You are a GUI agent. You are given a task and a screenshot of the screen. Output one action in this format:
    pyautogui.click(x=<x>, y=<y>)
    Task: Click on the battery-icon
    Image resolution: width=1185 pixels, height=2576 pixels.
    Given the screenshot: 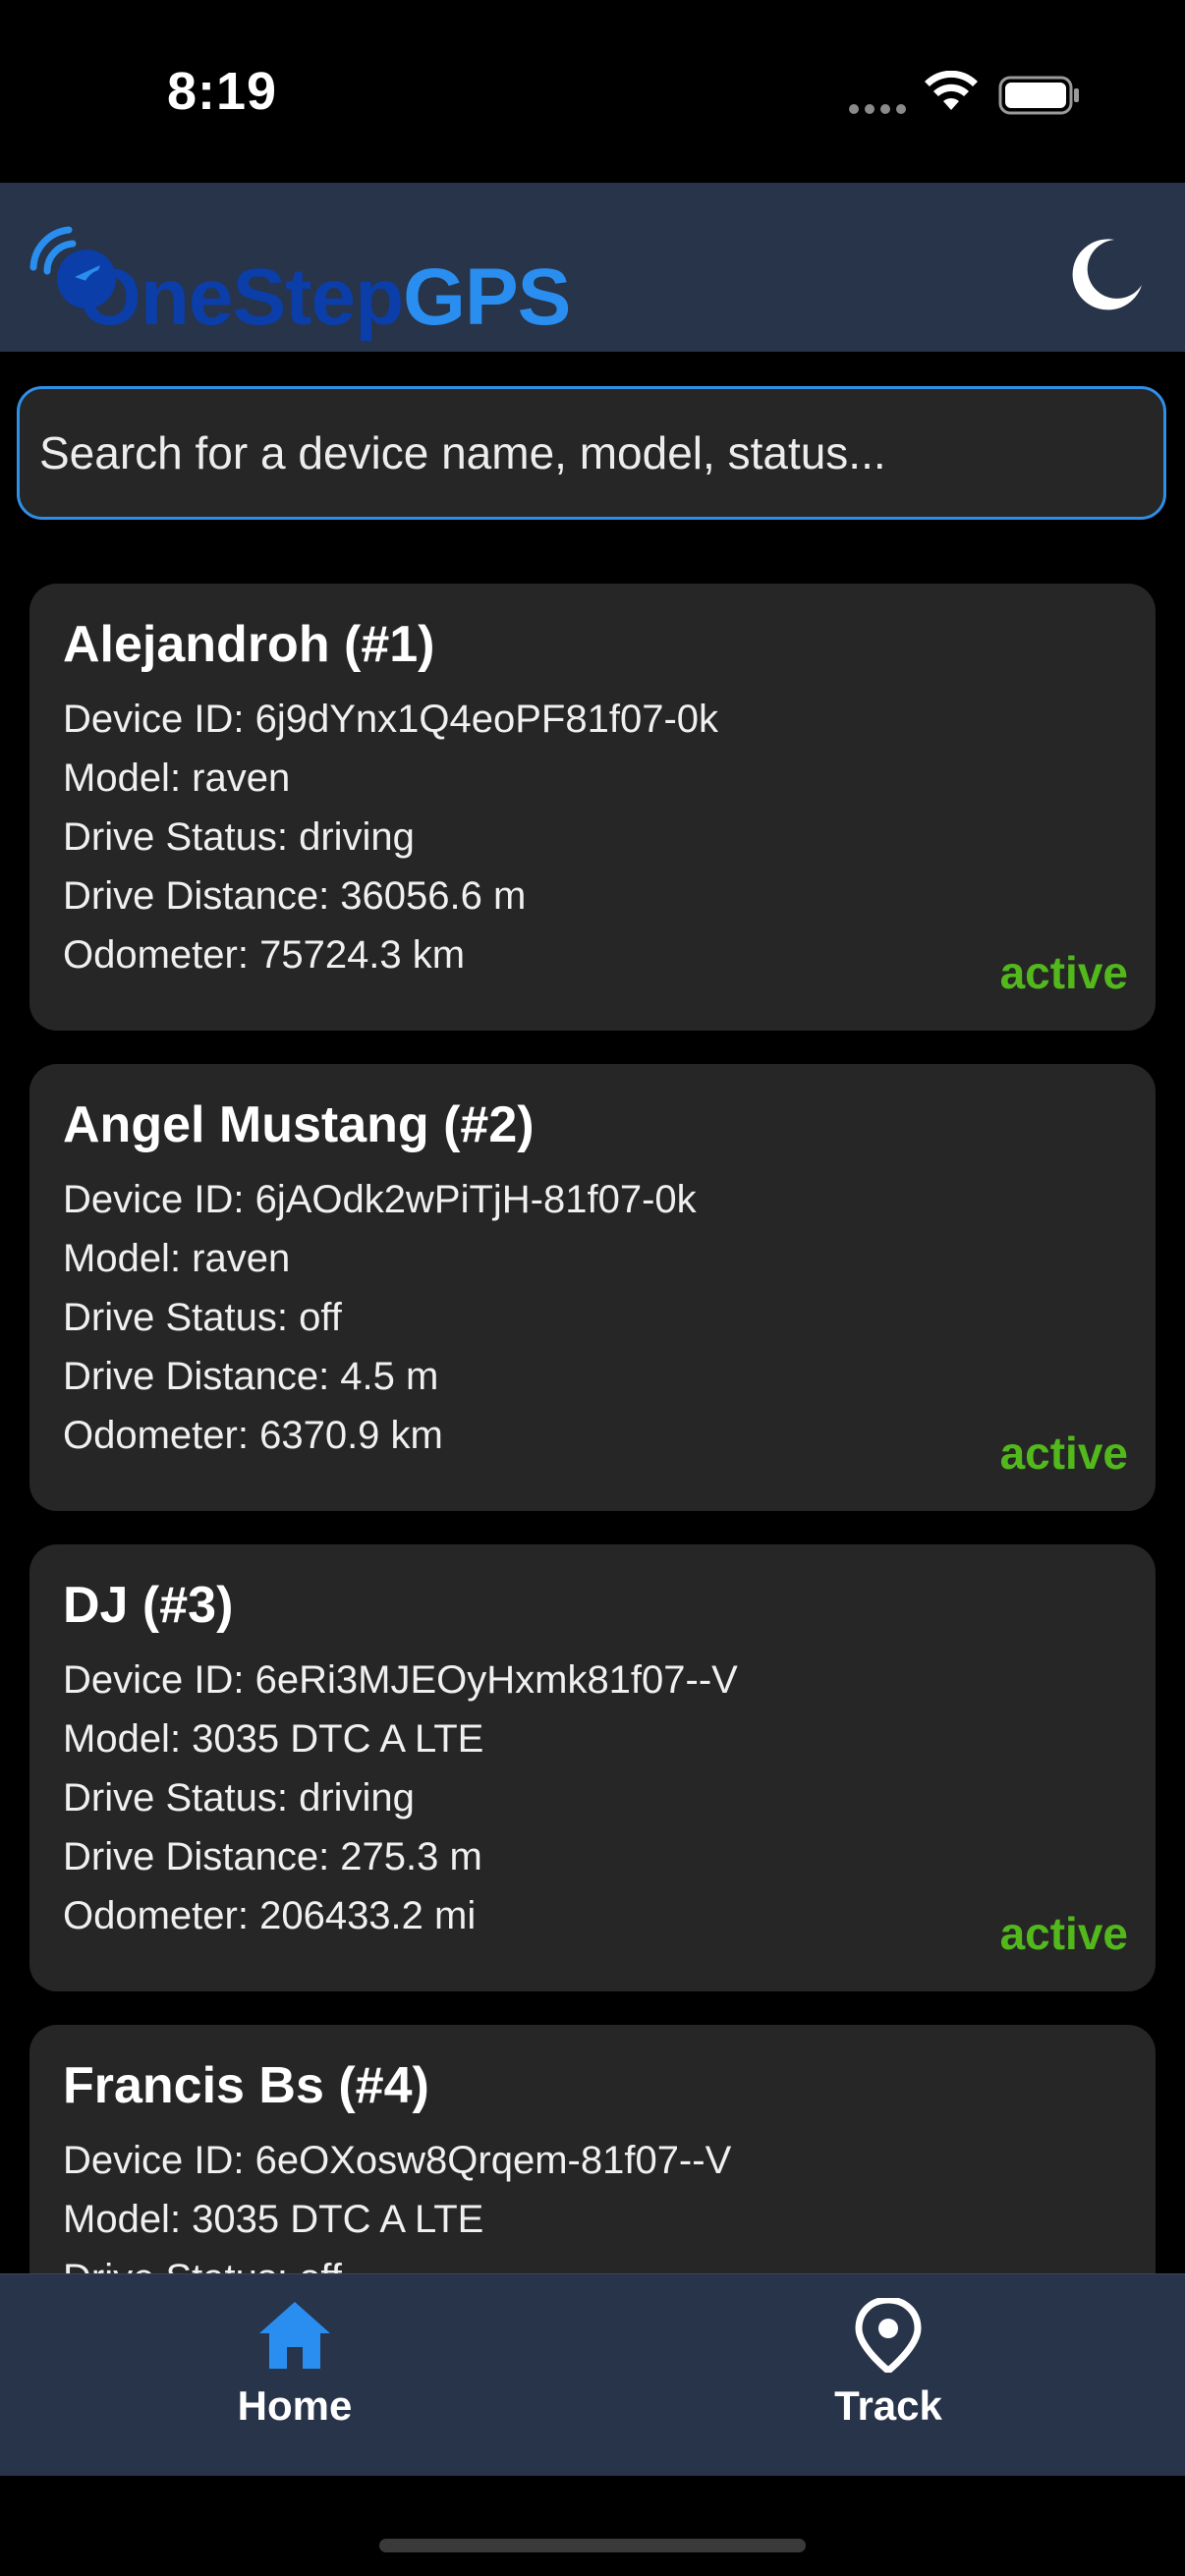 What is the action you would take?
    pyautogui.click(x=1038, y=95)
    